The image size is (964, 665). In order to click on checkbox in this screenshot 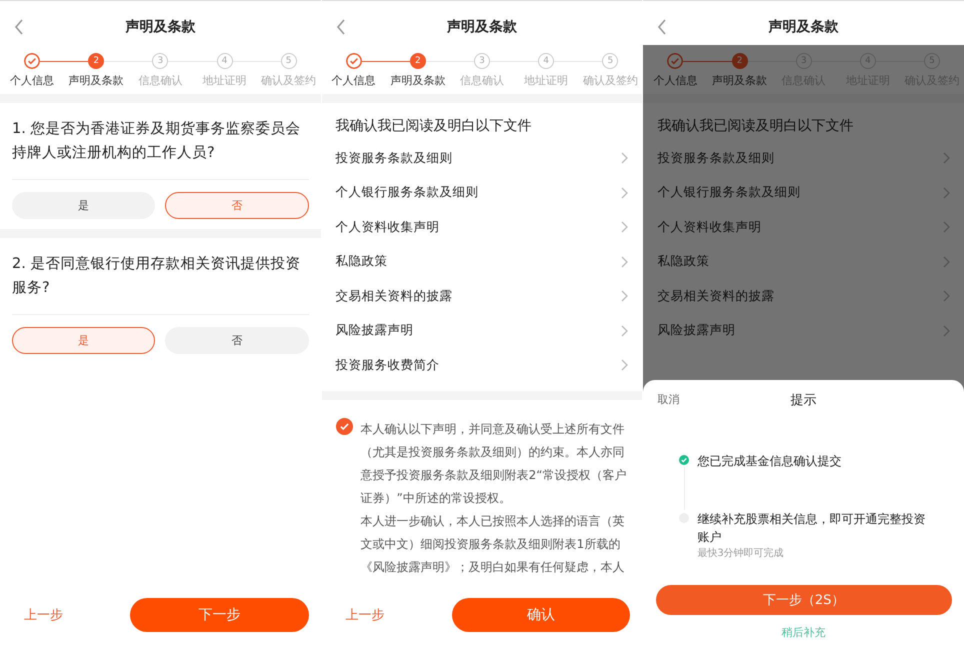, I will do `click(344, 426)`.